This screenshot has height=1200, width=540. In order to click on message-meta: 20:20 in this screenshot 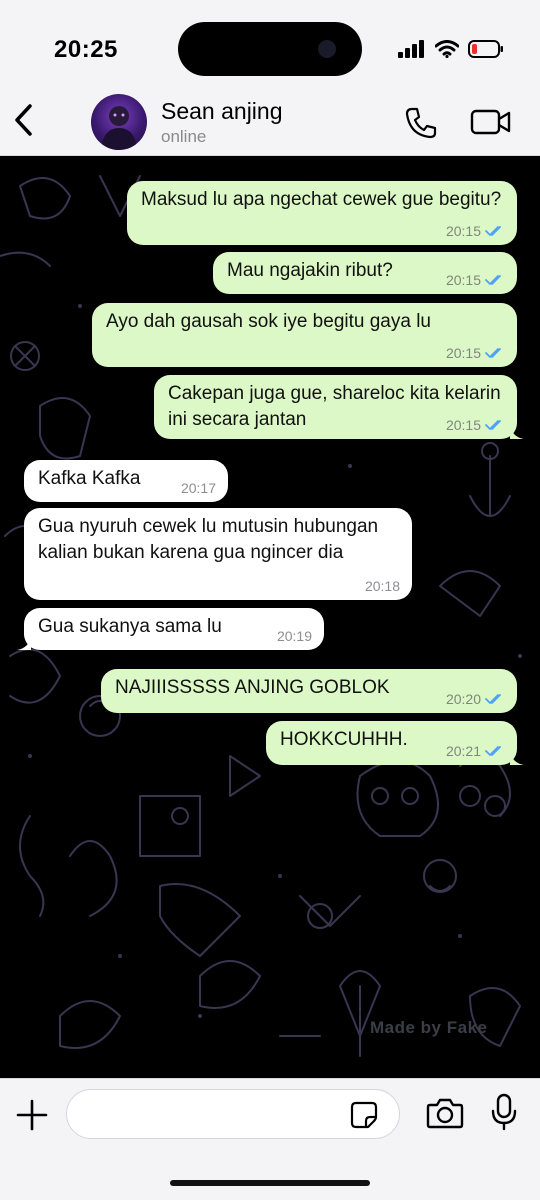, I will do `click(475, 699)`.